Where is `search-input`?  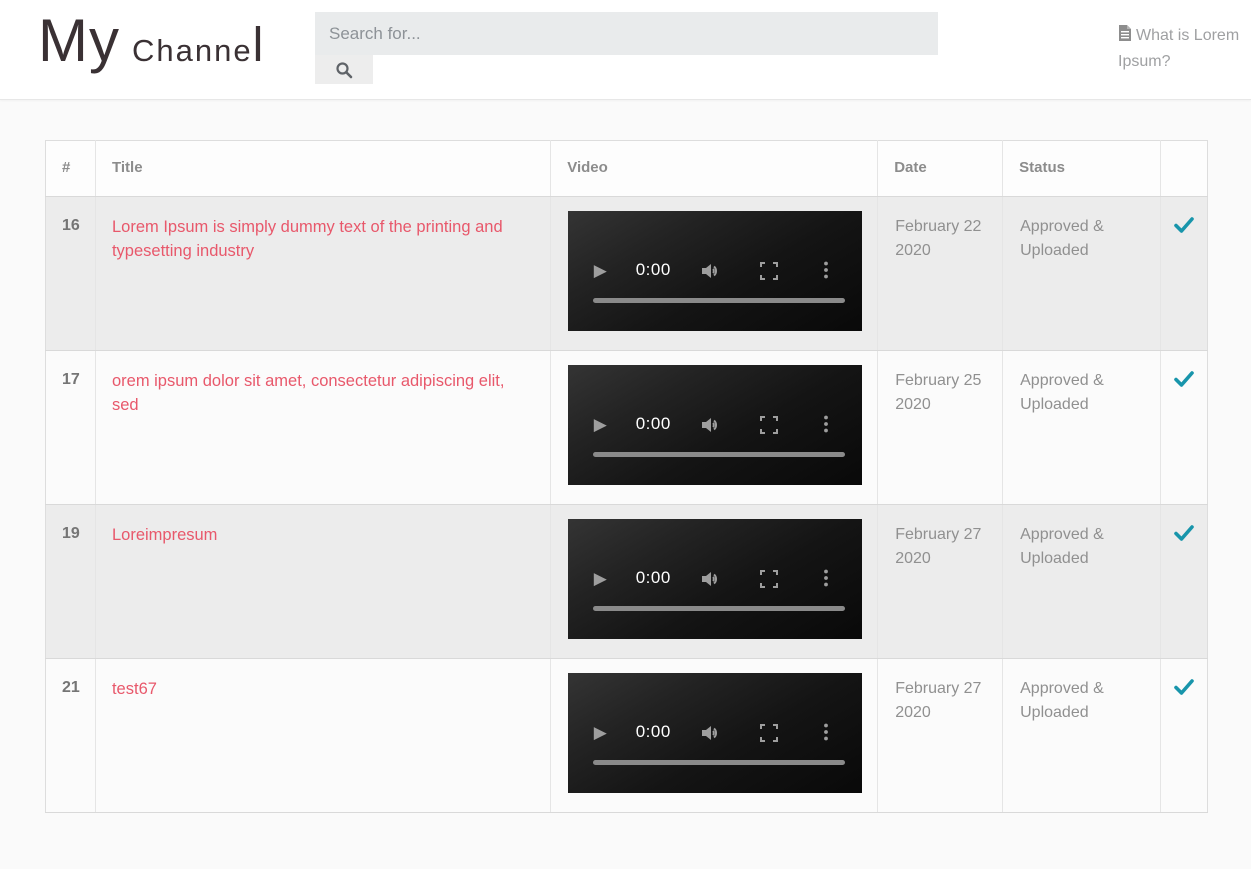
search-input is located at coordinates (626, 33).